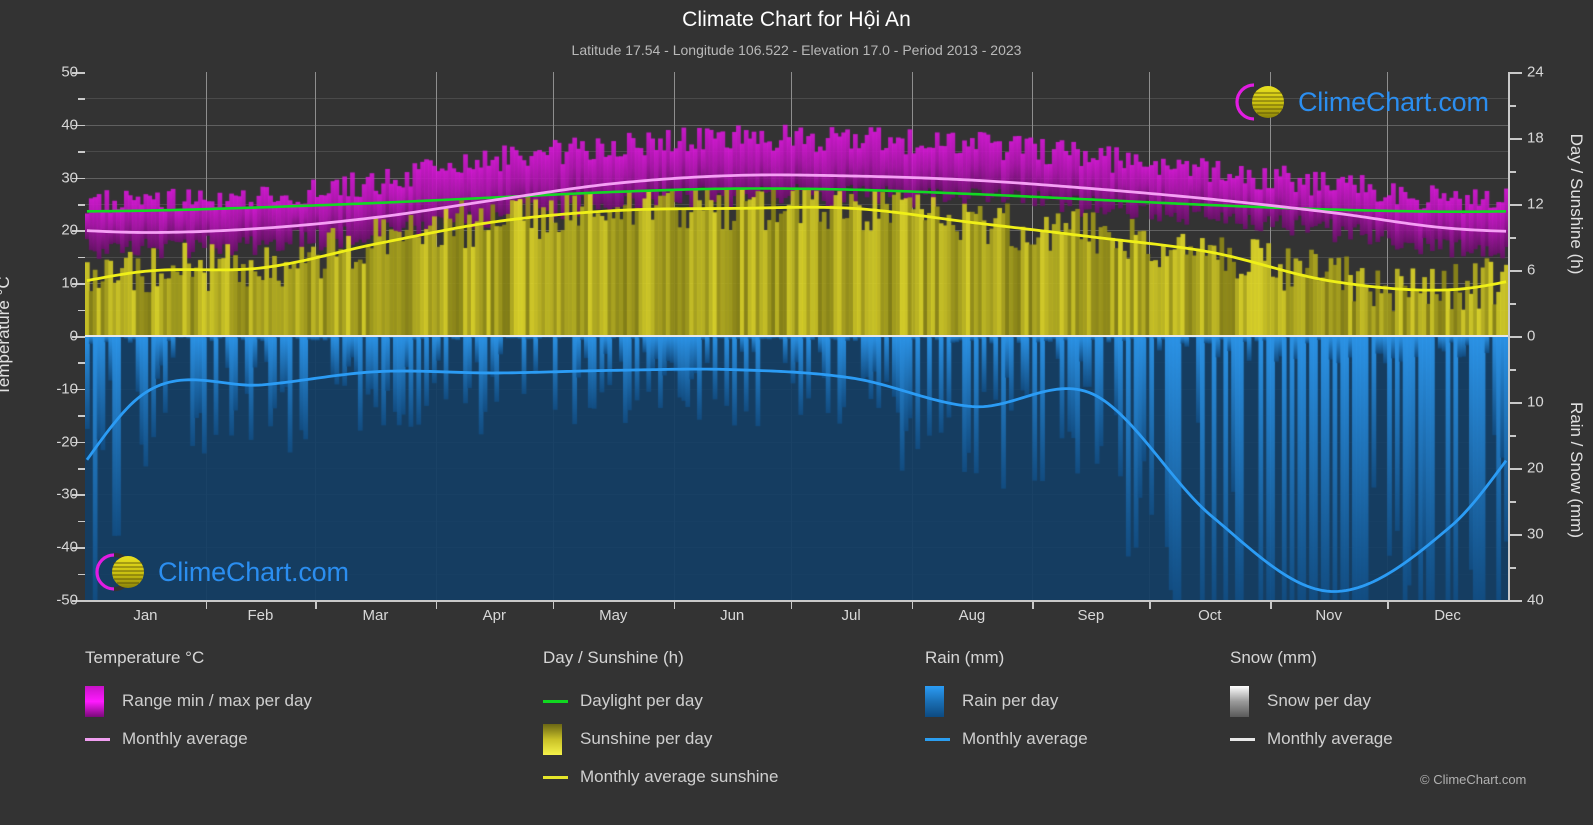 The height and width of the screenshot is (825, 1593). What do you see at coordinates (1535, 138) in the screenshot?
I see `axis-tick-label-right-hours: 18` at bounding box center [1535, 138].